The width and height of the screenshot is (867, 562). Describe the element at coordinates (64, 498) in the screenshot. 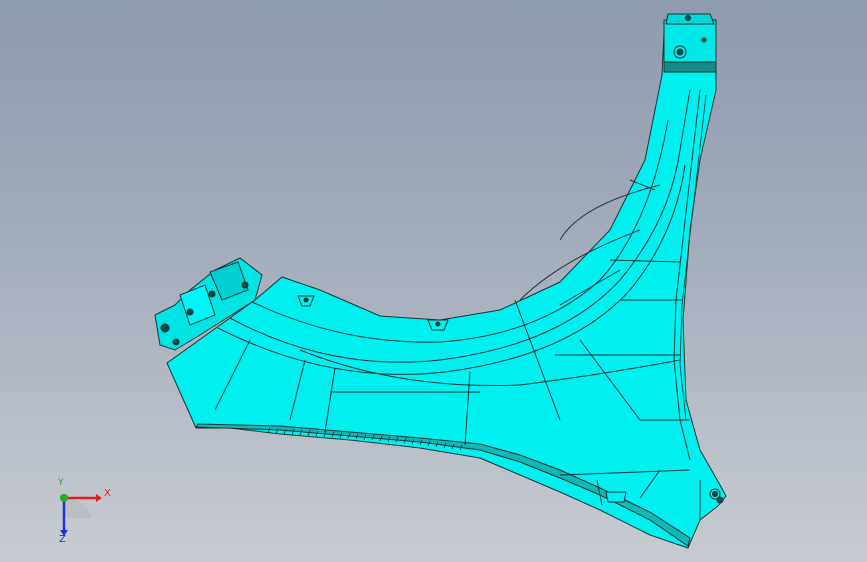

I see `y-axis-dot` at that location.